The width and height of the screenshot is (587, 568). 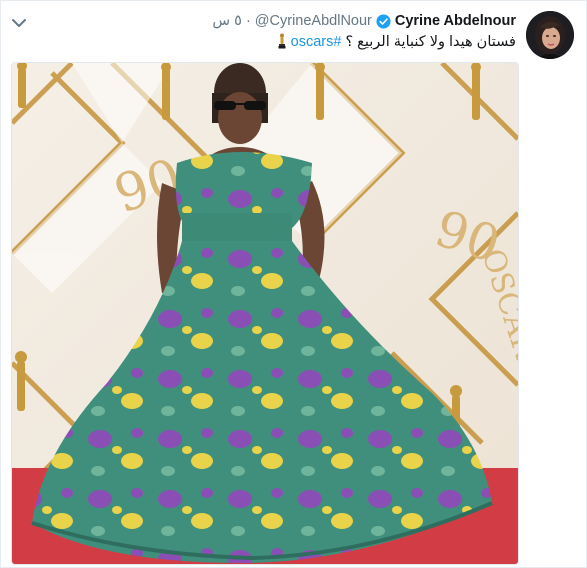 I want to click on tweet-text: فستان هيدا ولا كنباية الربيع ؟ #oscars, so click(x=395, y=41).